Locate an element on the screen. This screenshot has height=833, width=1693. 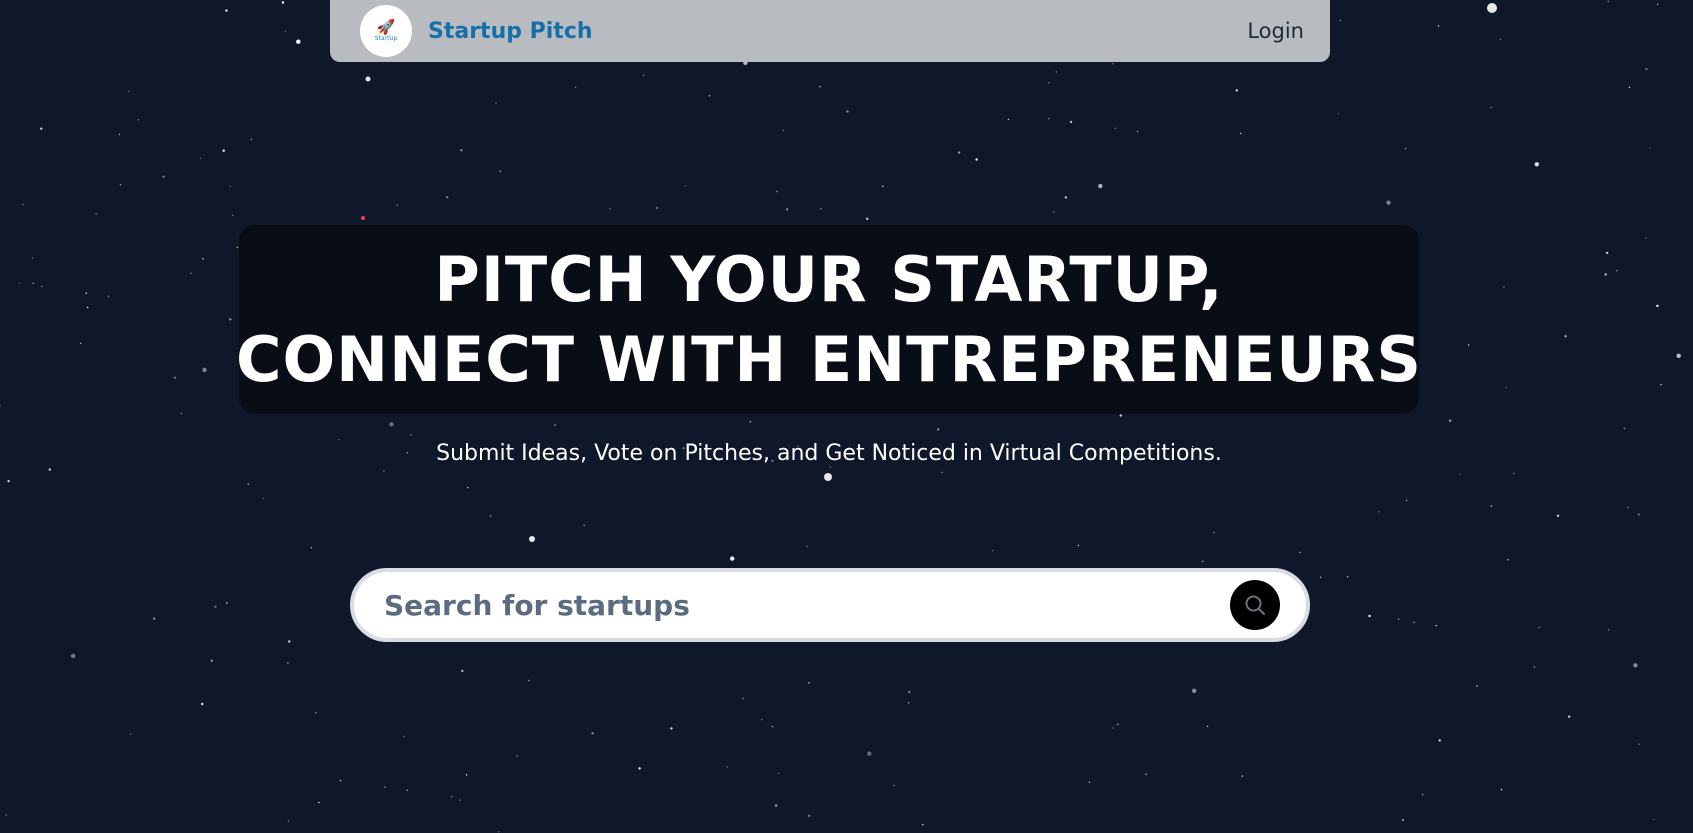
search-bar is located at coordinates (830, 605).